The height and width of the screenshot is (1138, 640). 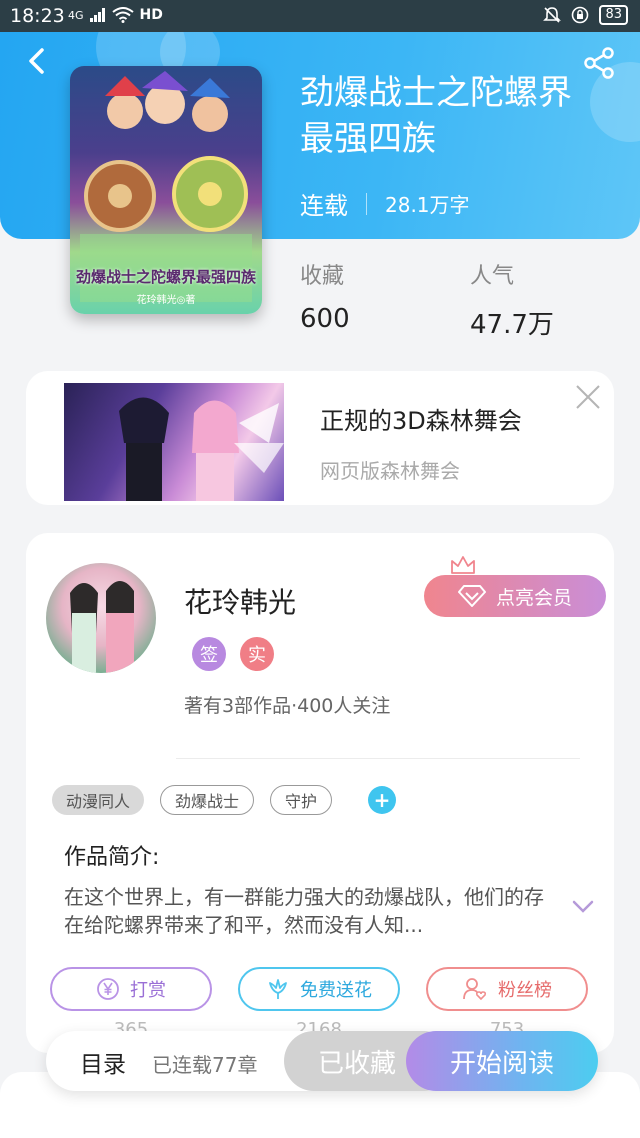 What do you see at coordinates (322, 276) in the screenshot?
I see `stat-label: 收藏` at bounding box center [322, 276].